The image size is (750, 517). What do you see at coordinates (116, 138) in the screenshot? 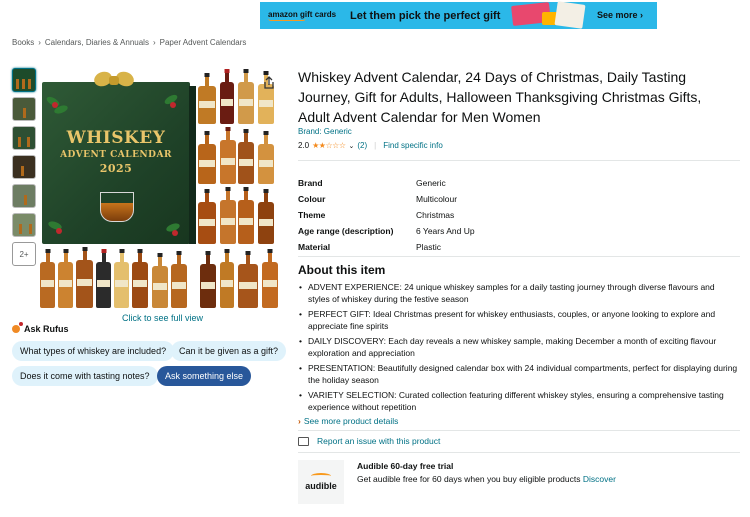
I see `box-title: WHISKEY` at bounding box center [116, 138].